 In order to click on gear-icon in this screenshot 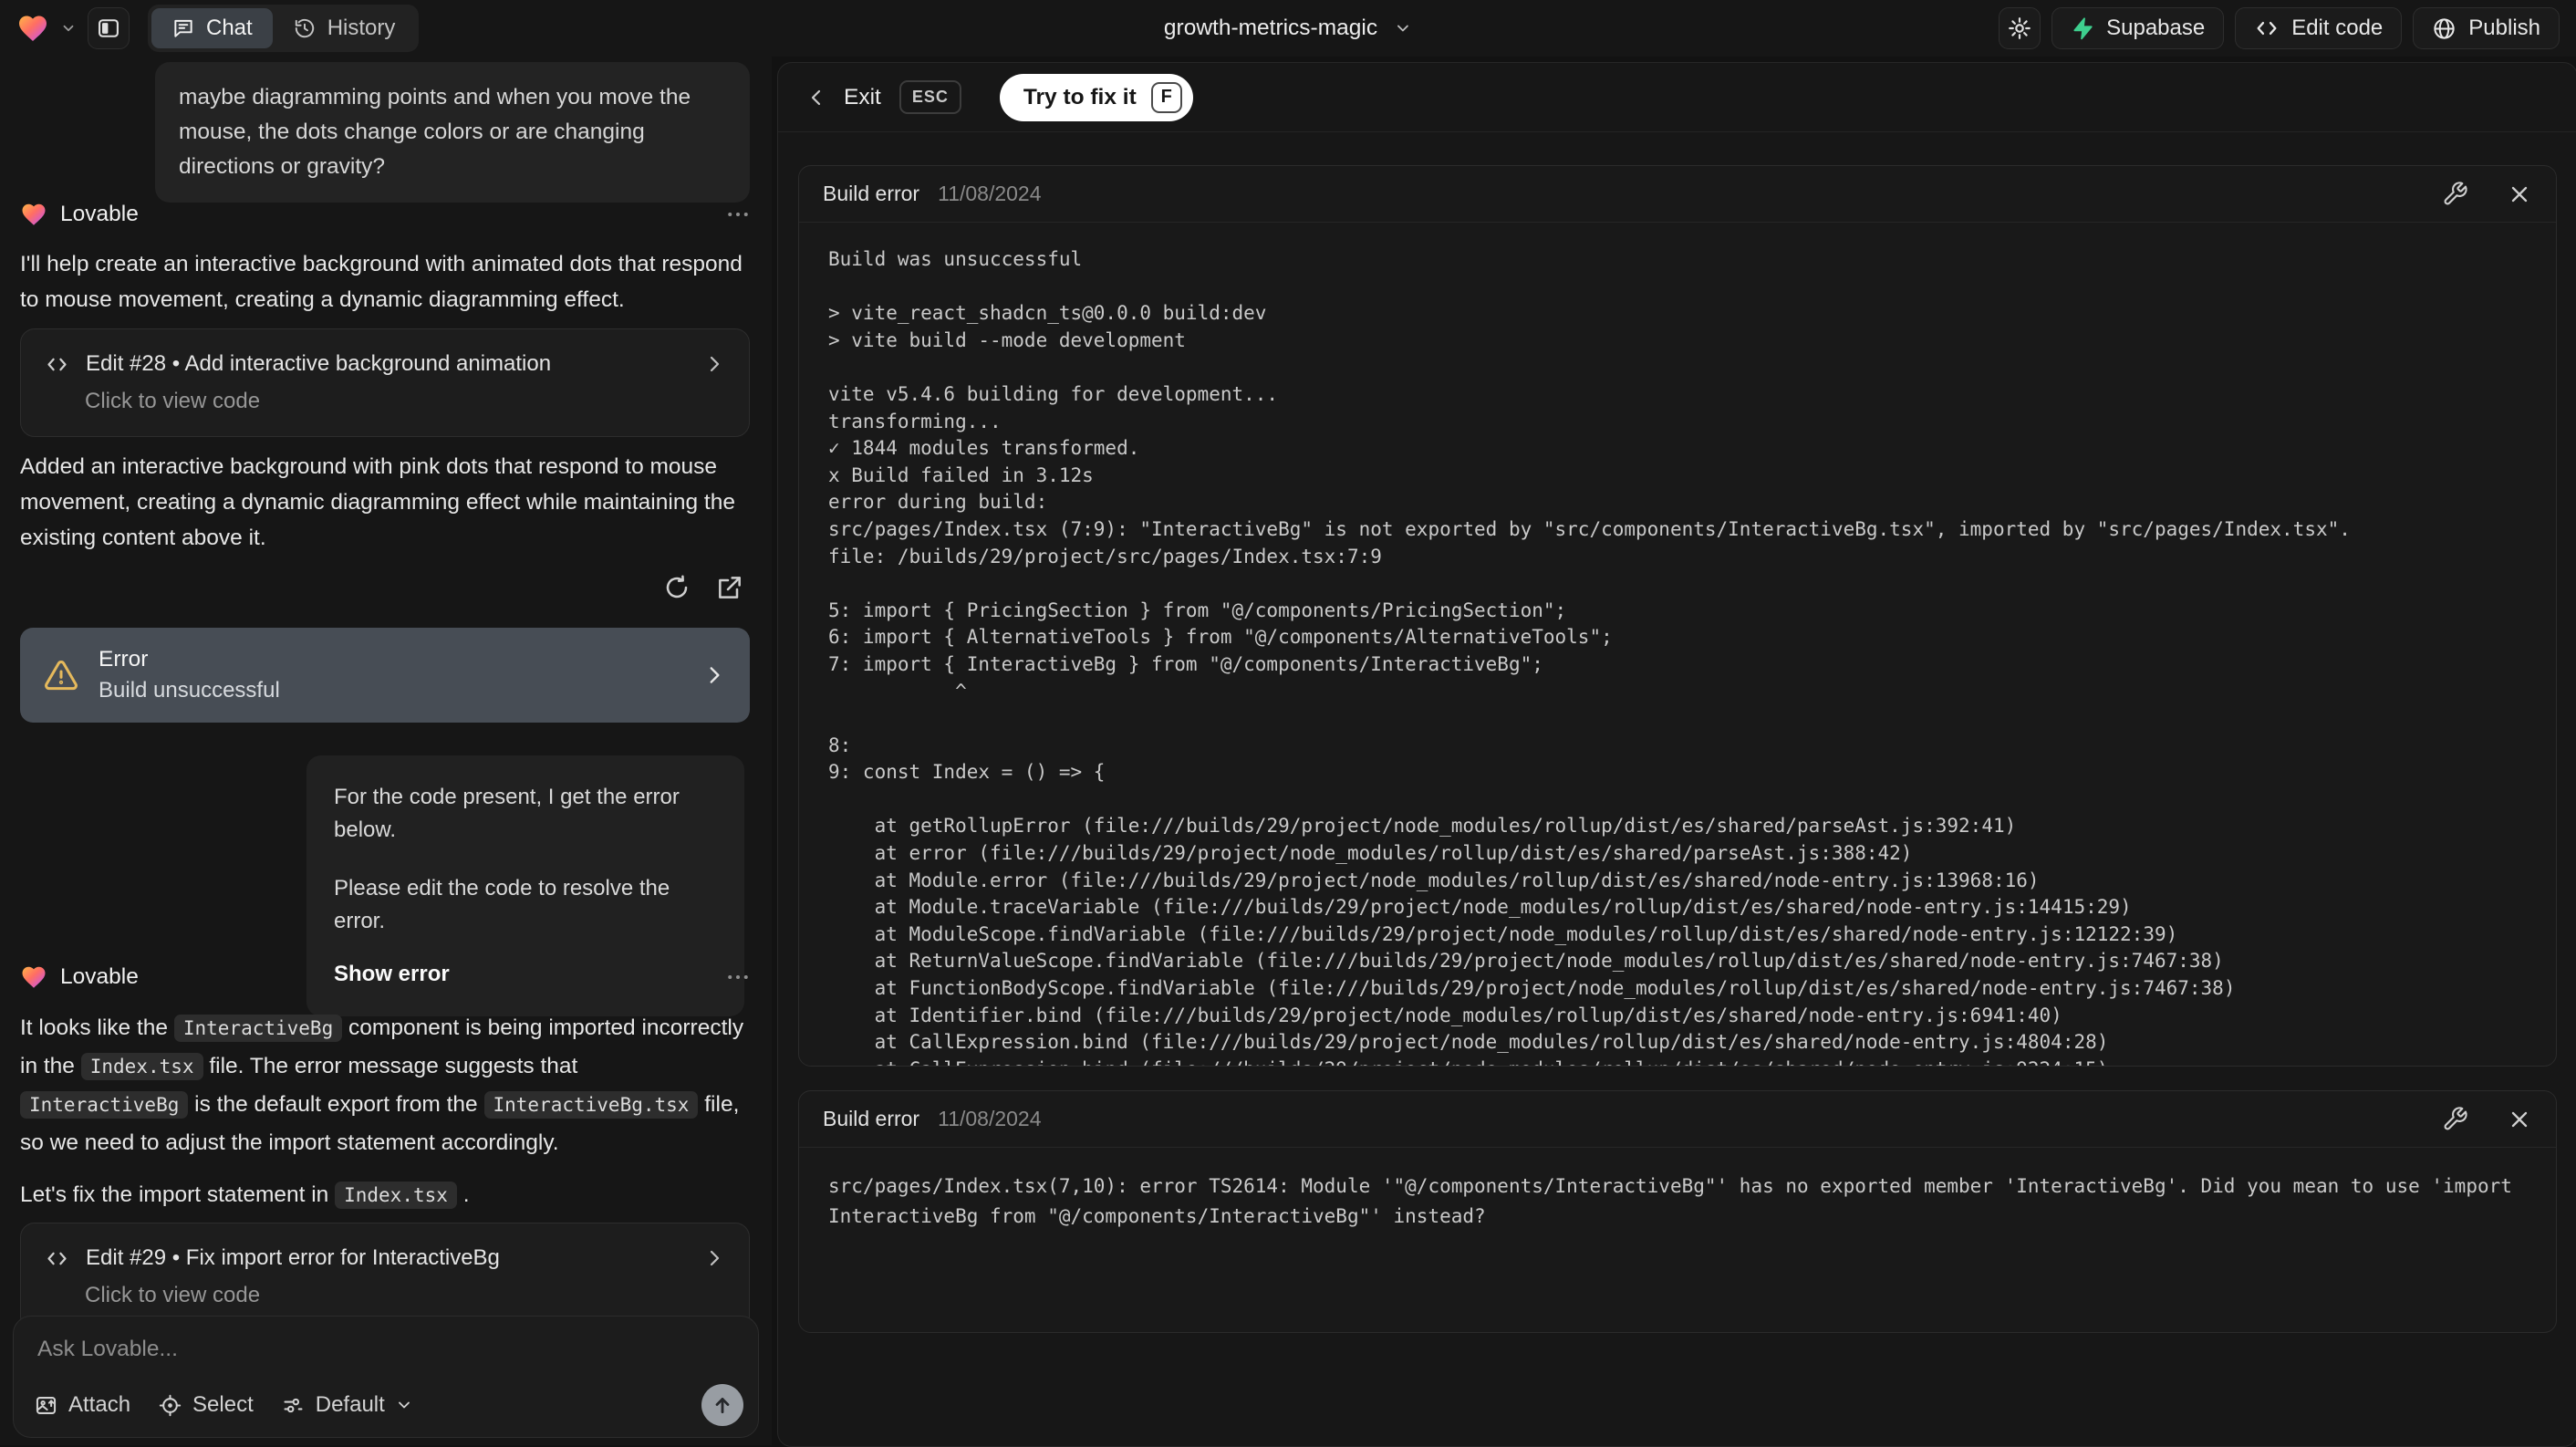, I will do `click(2020, 28)`.